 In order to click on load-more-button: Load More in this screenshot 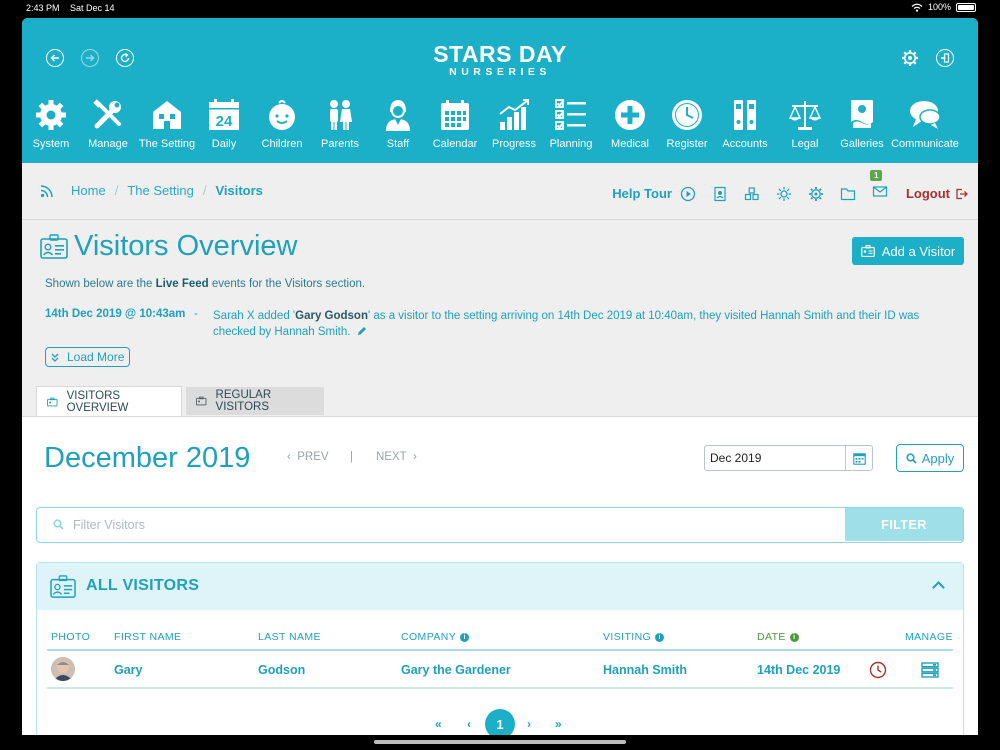, I will do `click(88, 357)`.